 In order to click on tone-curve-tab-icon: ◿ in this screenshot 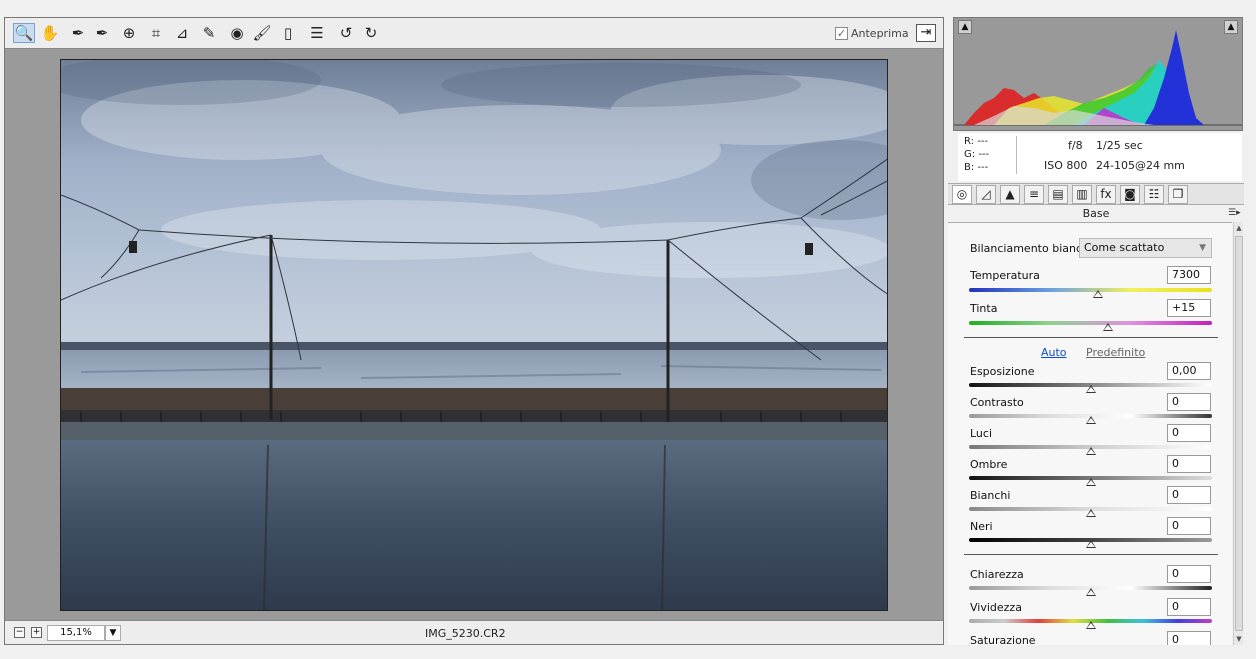, I will do `click(986, 194)`.